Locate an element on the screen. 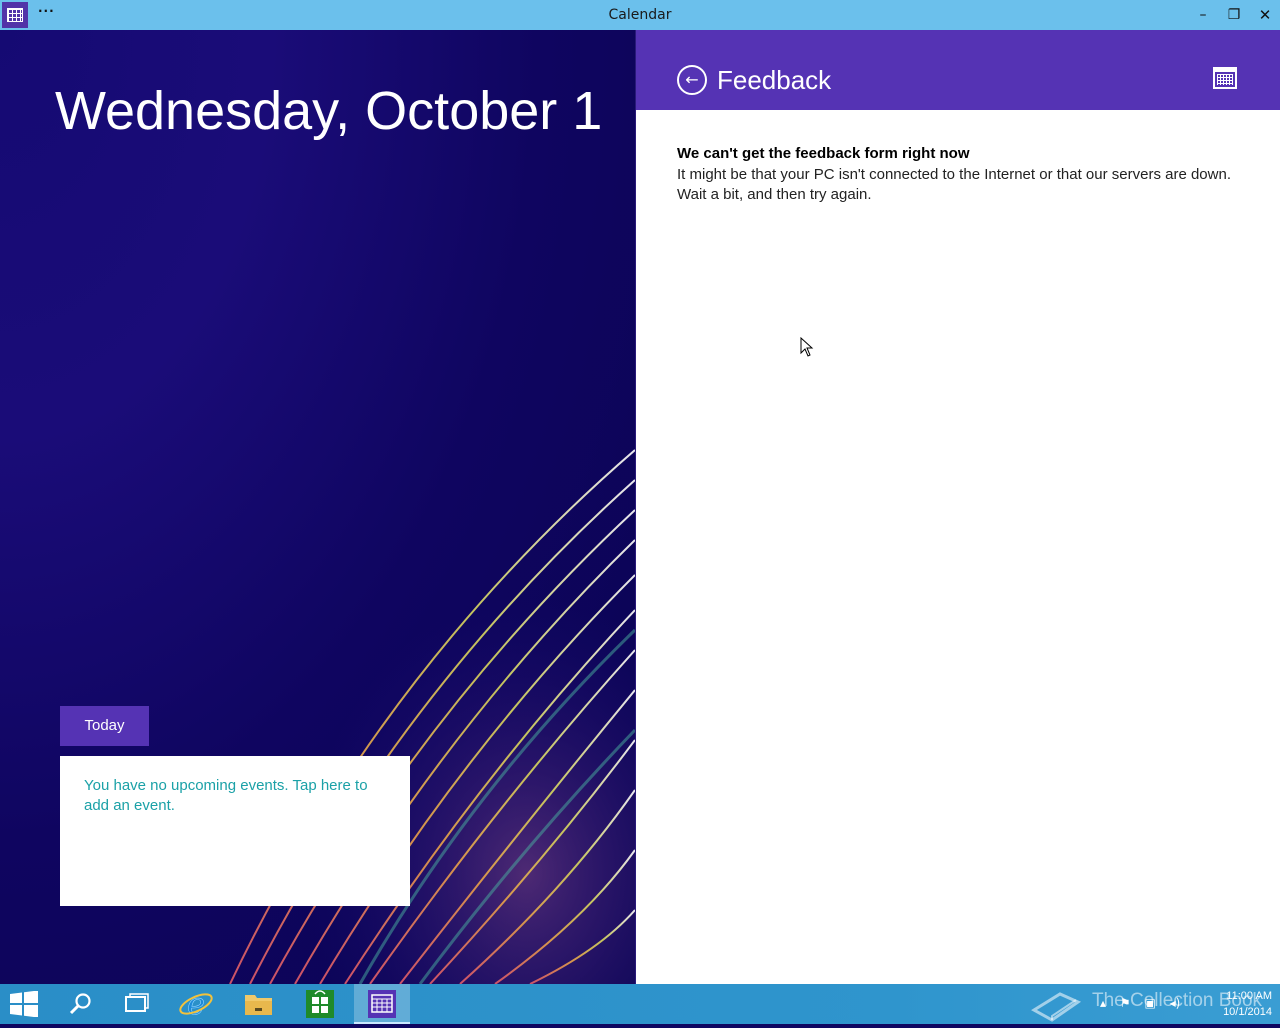  window-title: Calendar is located at coordinates (640, 15).